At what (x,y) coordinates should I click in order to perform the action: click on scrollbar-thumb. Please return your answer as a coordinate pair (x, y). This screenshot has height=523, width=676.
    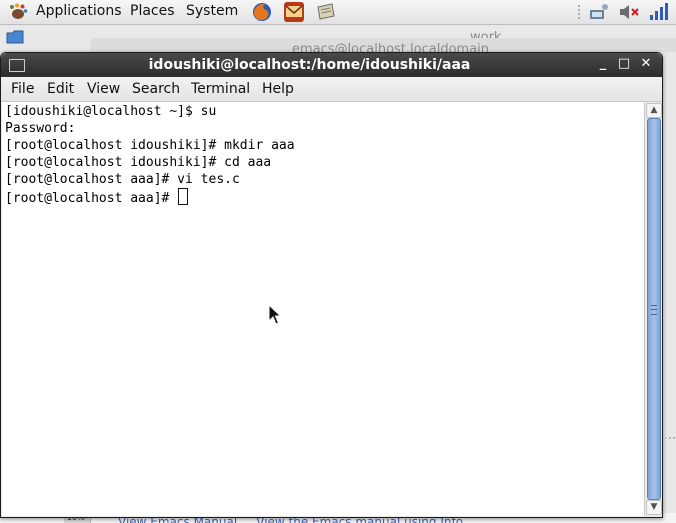
    Looking at the image, I should click on (654, 309).